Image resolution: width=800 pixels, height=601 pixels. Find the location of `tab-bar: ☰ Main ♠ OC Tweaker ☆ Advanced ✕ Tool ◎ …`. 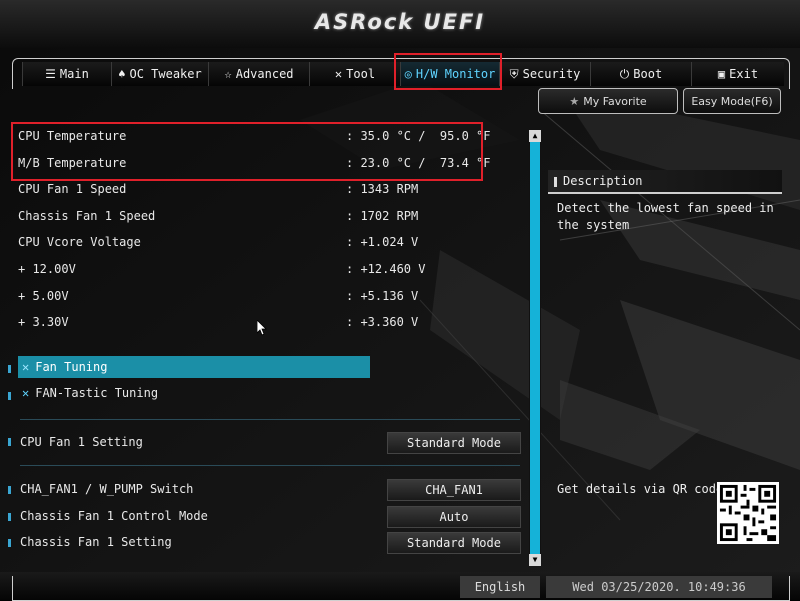

tab-bar: ☰ Main ♠ OC Tweaker ☆ Advanced ✕ Tool ◎ … is located at coordinates (400, 68).